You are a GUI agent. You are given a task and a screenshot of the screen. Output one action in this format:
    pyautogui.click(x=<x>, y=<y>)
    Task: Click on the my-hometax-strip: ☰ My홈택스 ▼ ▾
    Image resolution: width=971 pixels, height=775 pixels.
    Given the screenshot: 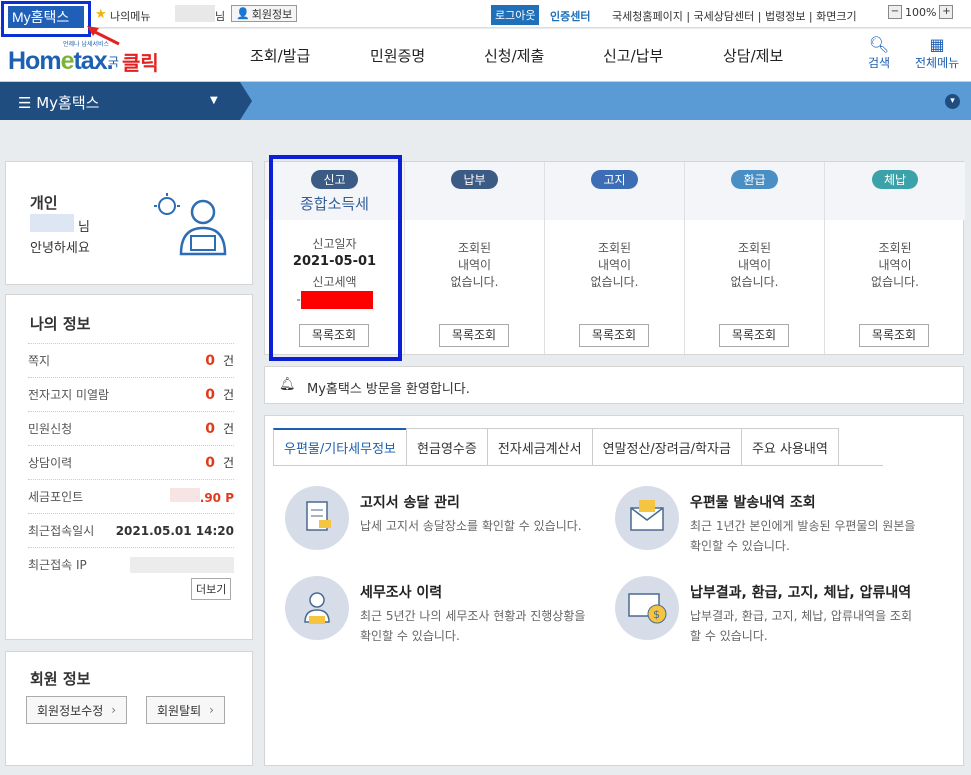 What is the action you would take?
    pyautogui.click(x=485, y=101)
    